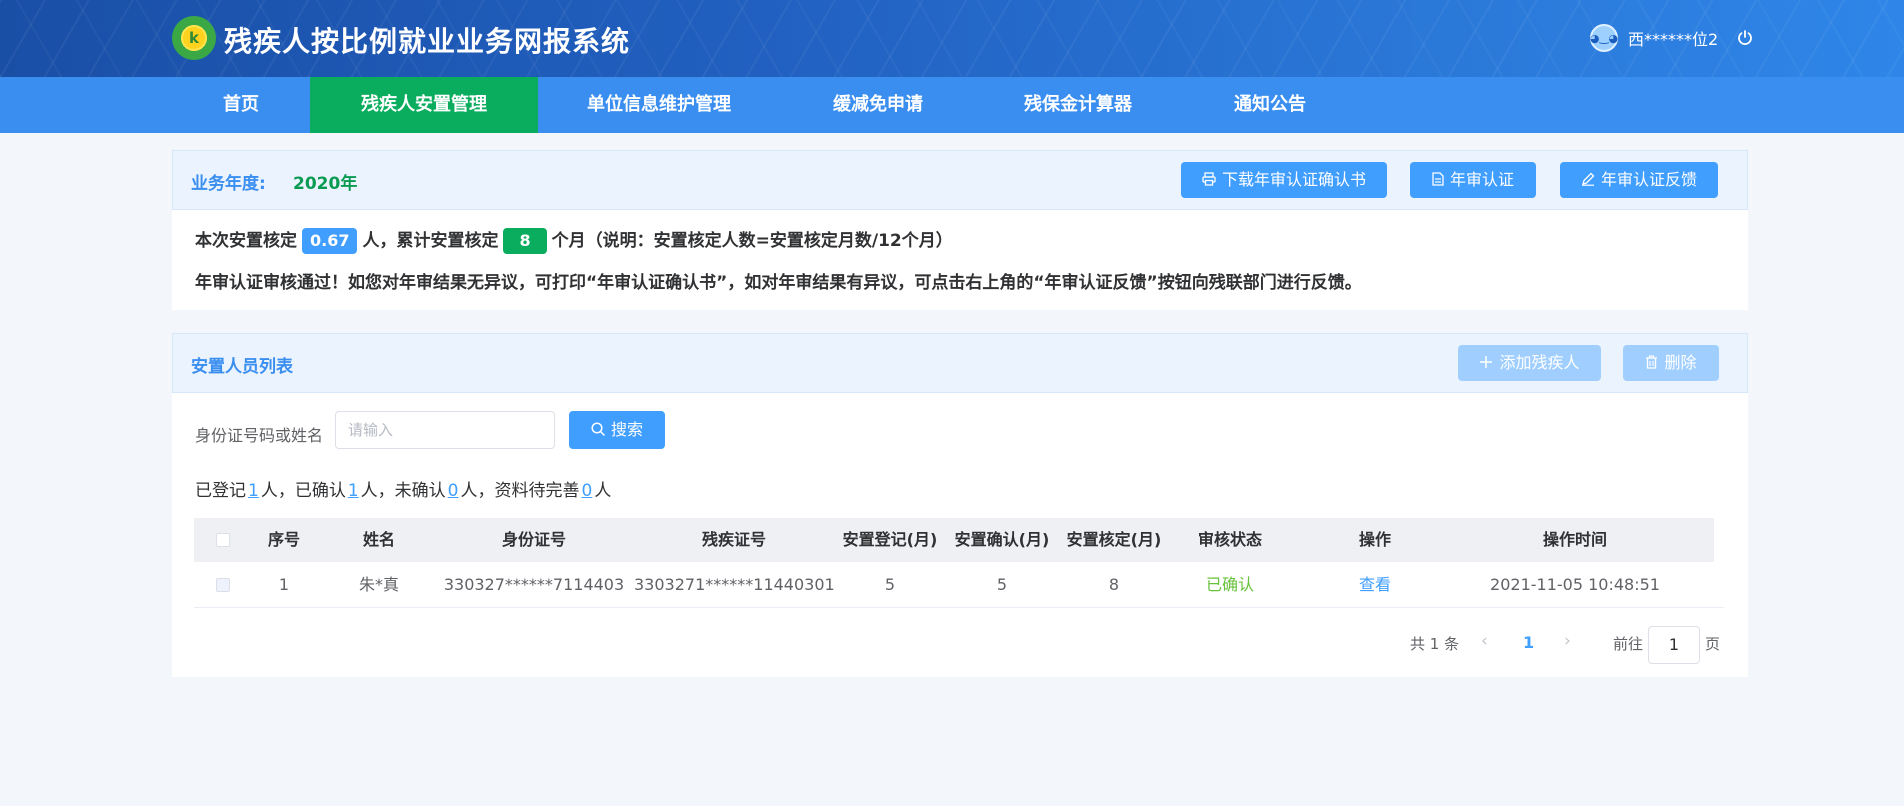 This screenshot has width=1904, height=806. What do you see at coordinates (603, 491) in the screenshot?
I see `stats-unit: 人` at bounding box center [603, 491].